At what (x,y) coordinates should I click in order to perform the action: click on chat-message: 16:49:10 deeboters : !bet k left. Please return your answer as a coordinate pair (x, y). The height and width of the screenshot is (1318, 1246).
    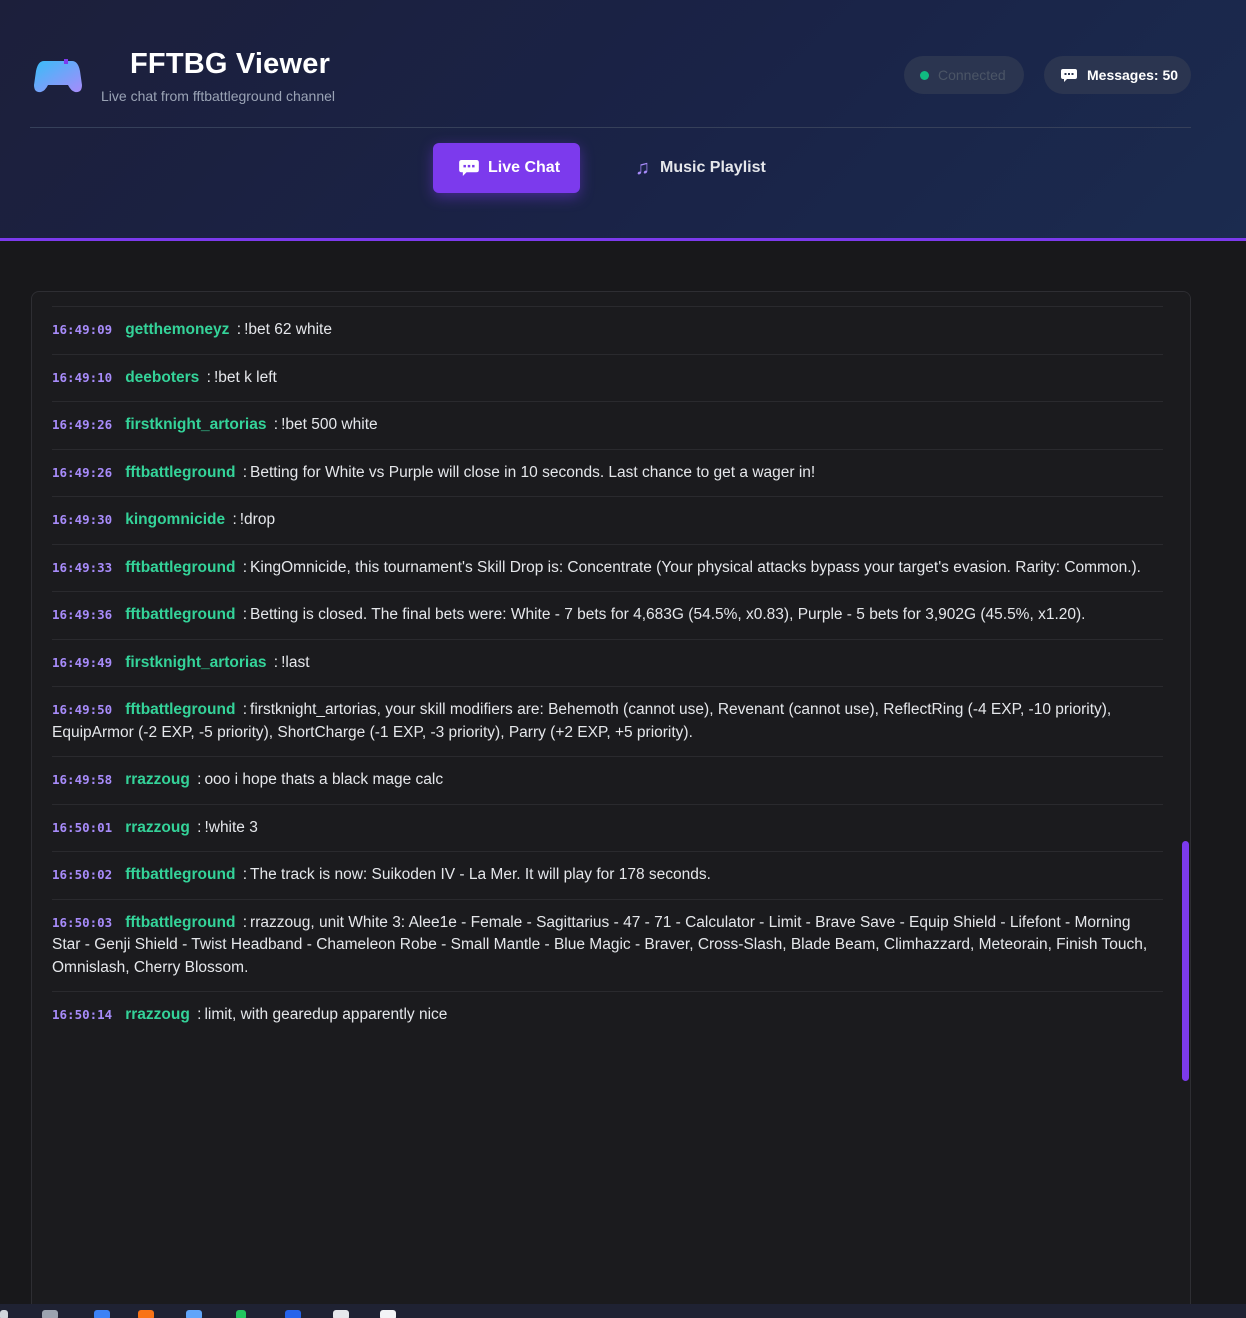
    Looking at the image, I should click on (607, 377).